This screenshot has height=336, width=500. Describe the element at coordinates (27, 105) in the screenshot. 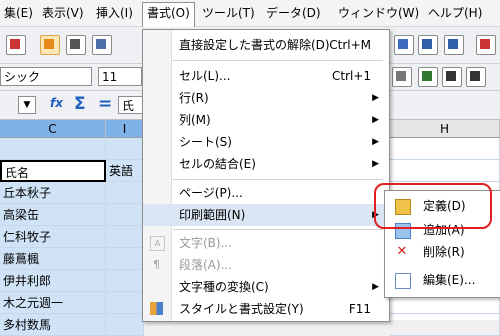

I see `name-box-dropdown-icon: ▼` at that location.